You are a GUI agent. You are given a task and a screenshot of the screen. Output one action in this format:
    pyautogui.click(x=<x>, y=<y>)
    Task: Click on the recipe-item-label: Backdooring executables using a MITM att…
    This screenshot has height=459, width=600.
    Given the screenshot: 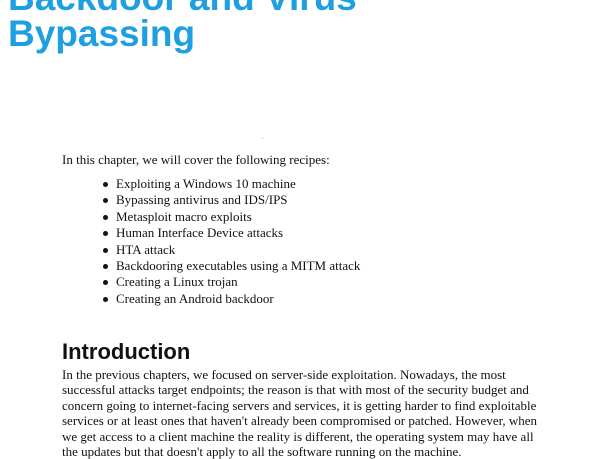 What is the action you would take?
    pyautogui.click(x=238, y=266)
    